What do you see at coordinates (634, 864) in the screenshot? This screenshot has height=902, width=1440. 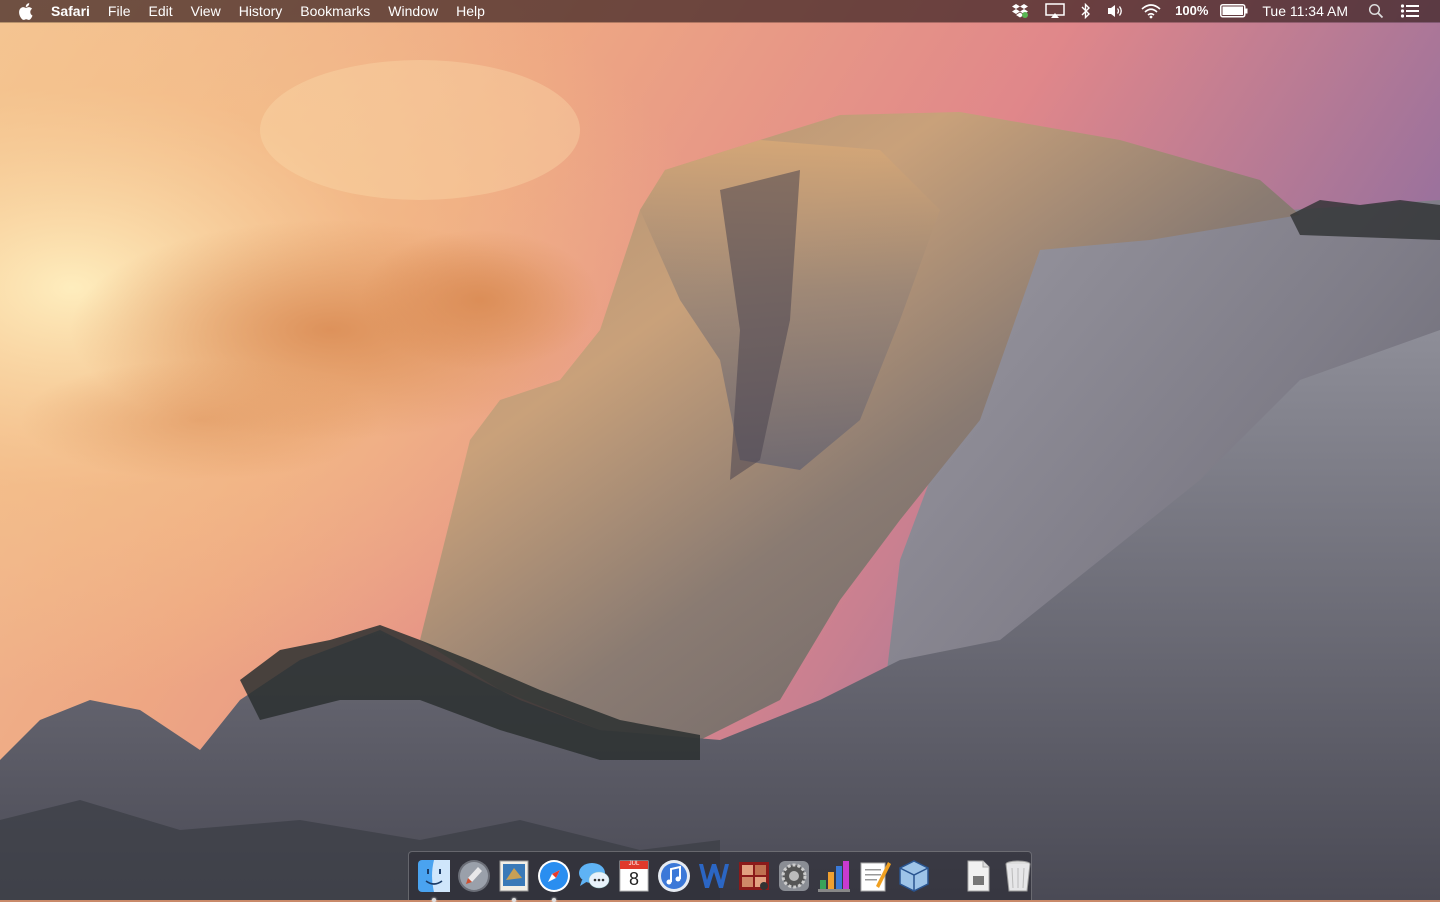 I see `calendar-month: JUL` at bounding box center [634, 864].